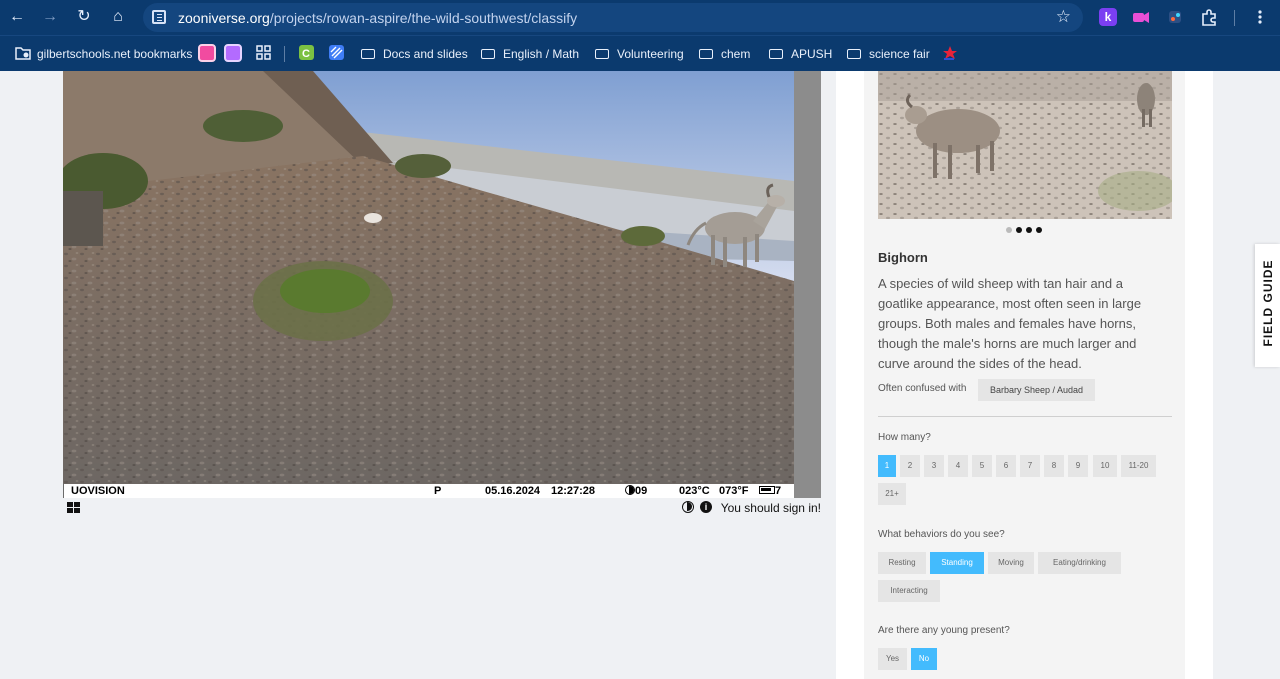 The width and height of the screenshot is (1280, 679). What do you see at coordinates (902, 563) in the screenshot?
I see `behavior-option-resting: Resting` at bounding box center [902, 563].